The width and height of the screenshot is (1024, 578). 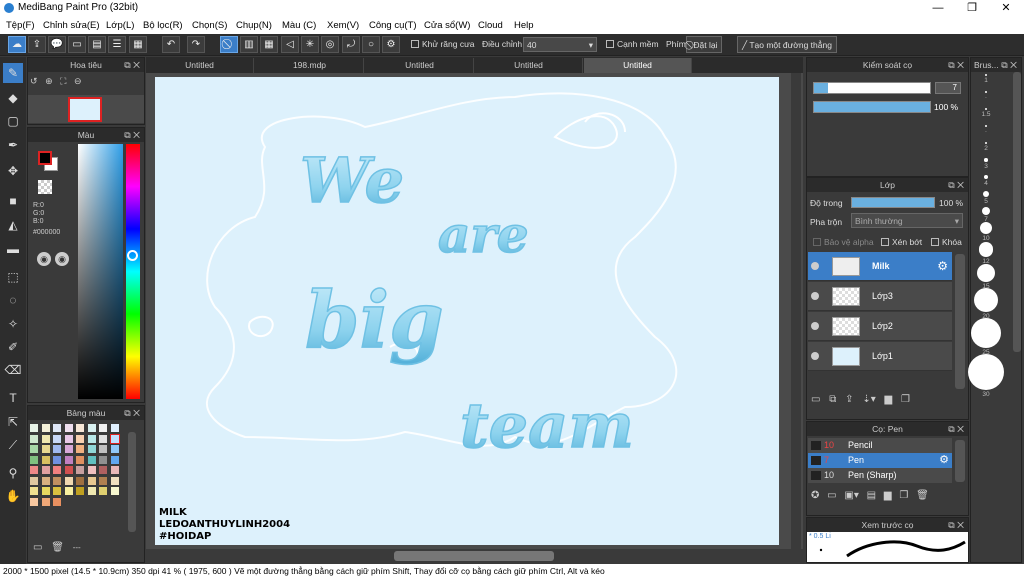 What do you see at coordinates (905, 399) in the screenshot?
I see `duplicate-icon: ❐` at bounding box center [905, 399].